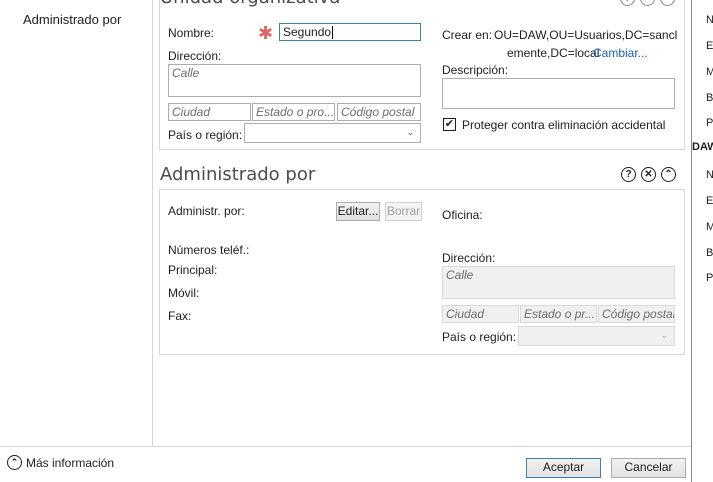 The width and height of the screenshot is (713, 482). Describe the element at coordinates (668, 174) in the screenshot. I see `collapse-icon: ⌃` at that location.